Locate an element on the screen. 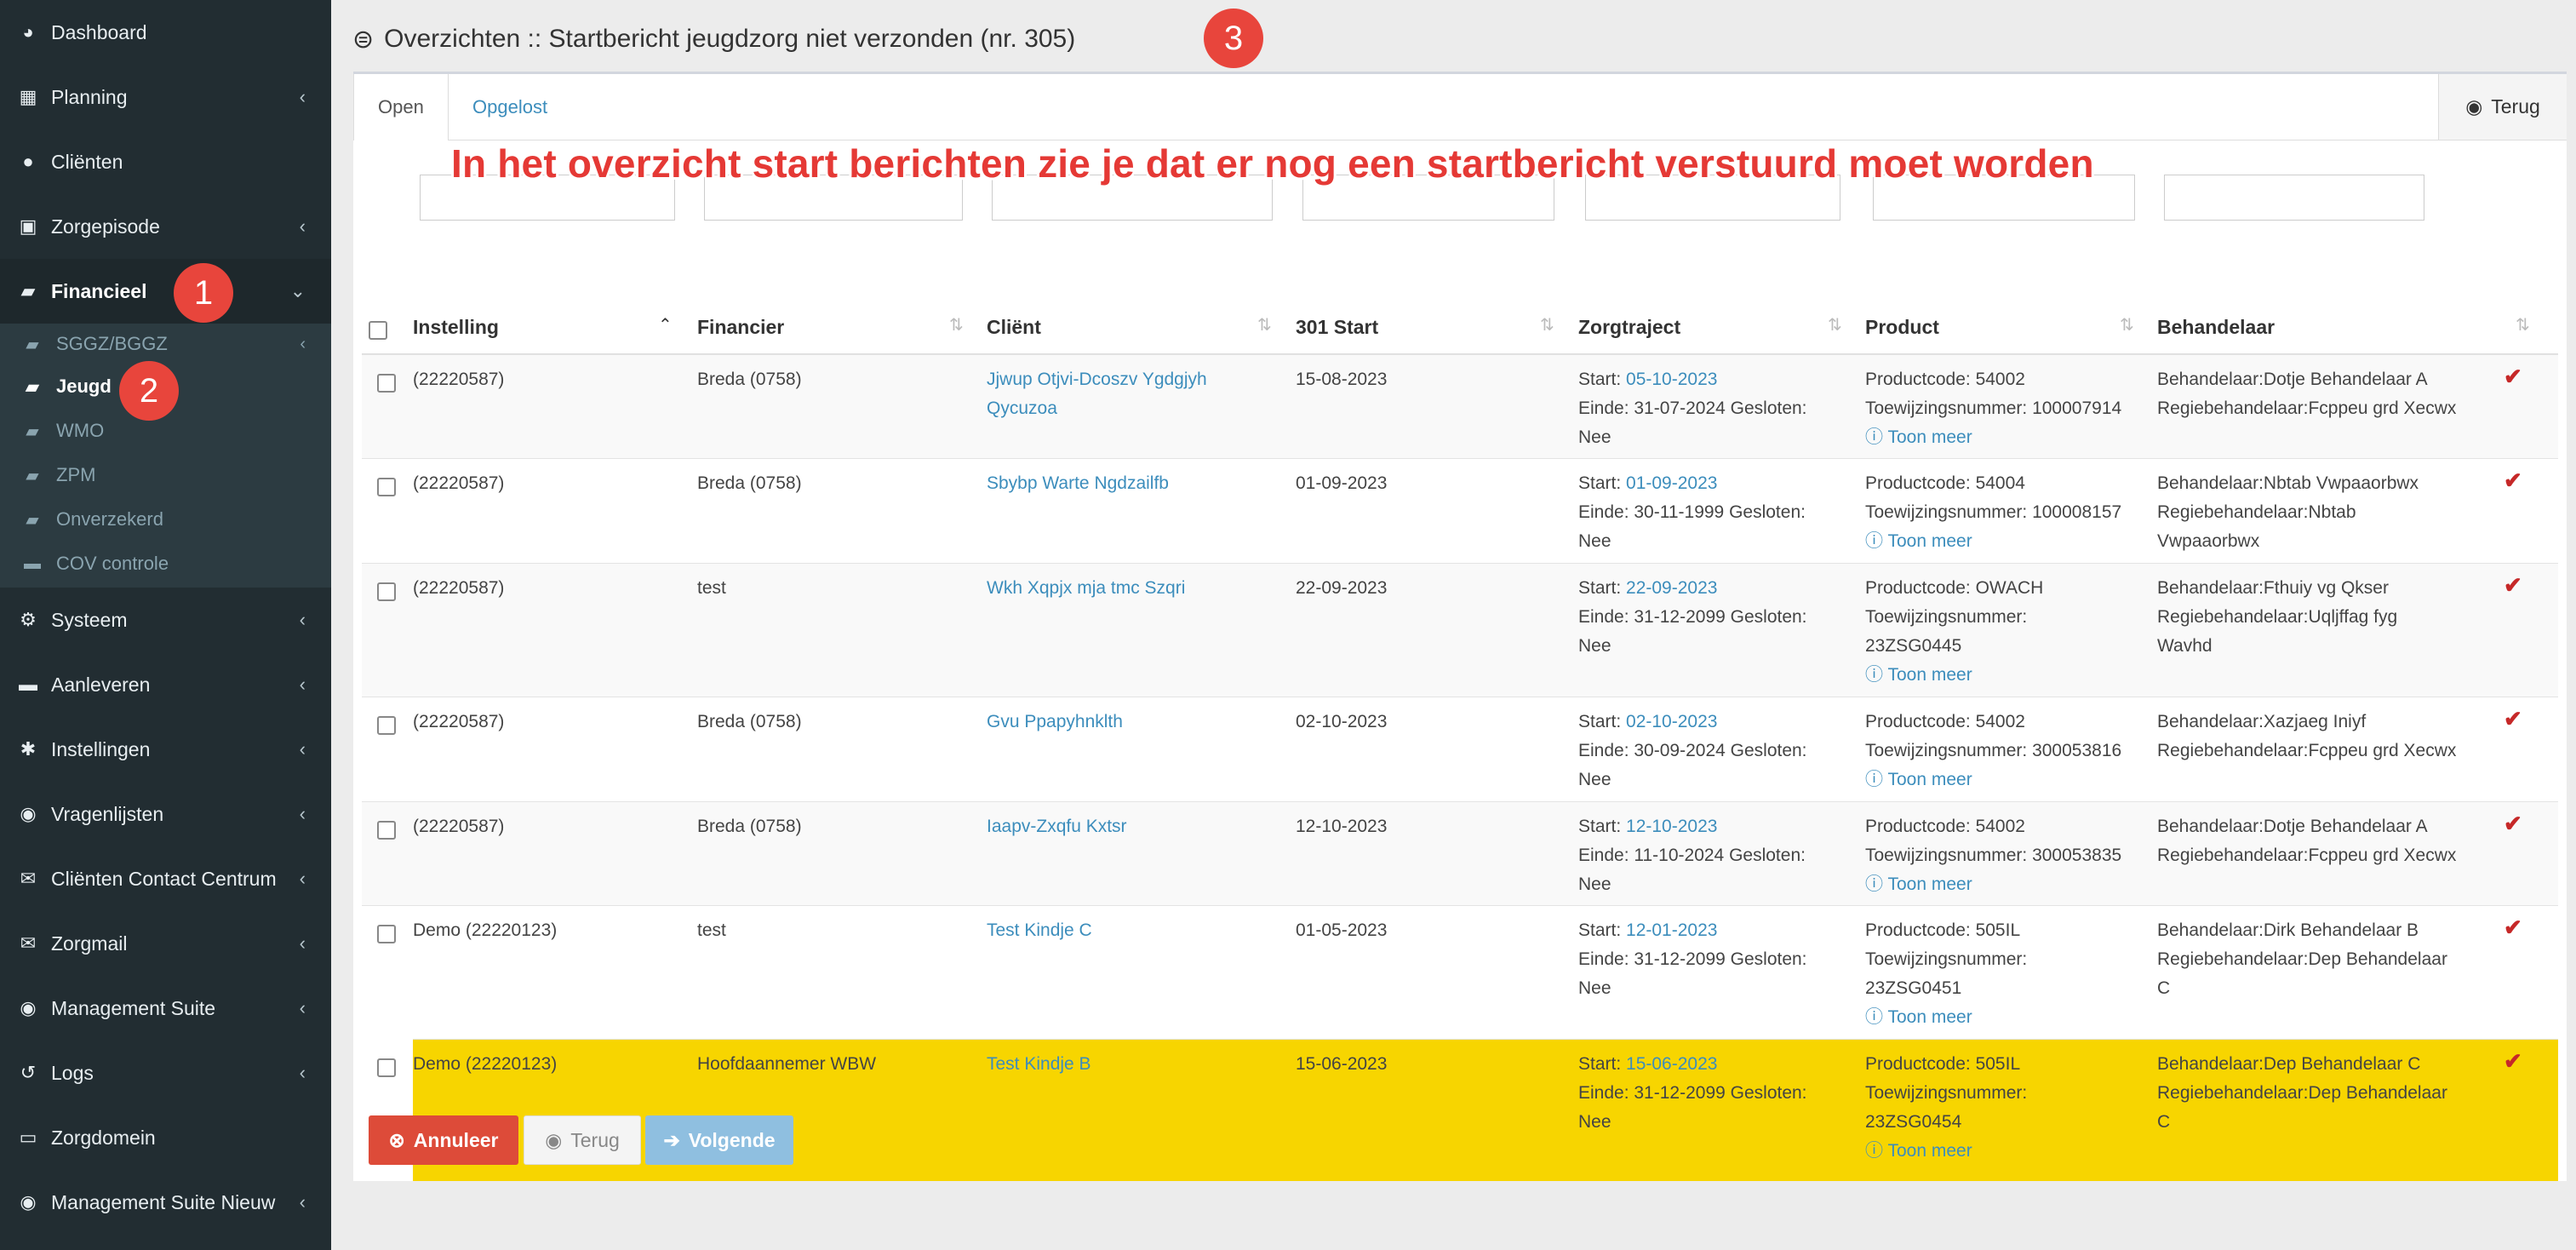  cell-client: Jjwup Otjvi-Dcoszv Ygdgjyh Qycuzoa is located at coordinates (1097, 394).